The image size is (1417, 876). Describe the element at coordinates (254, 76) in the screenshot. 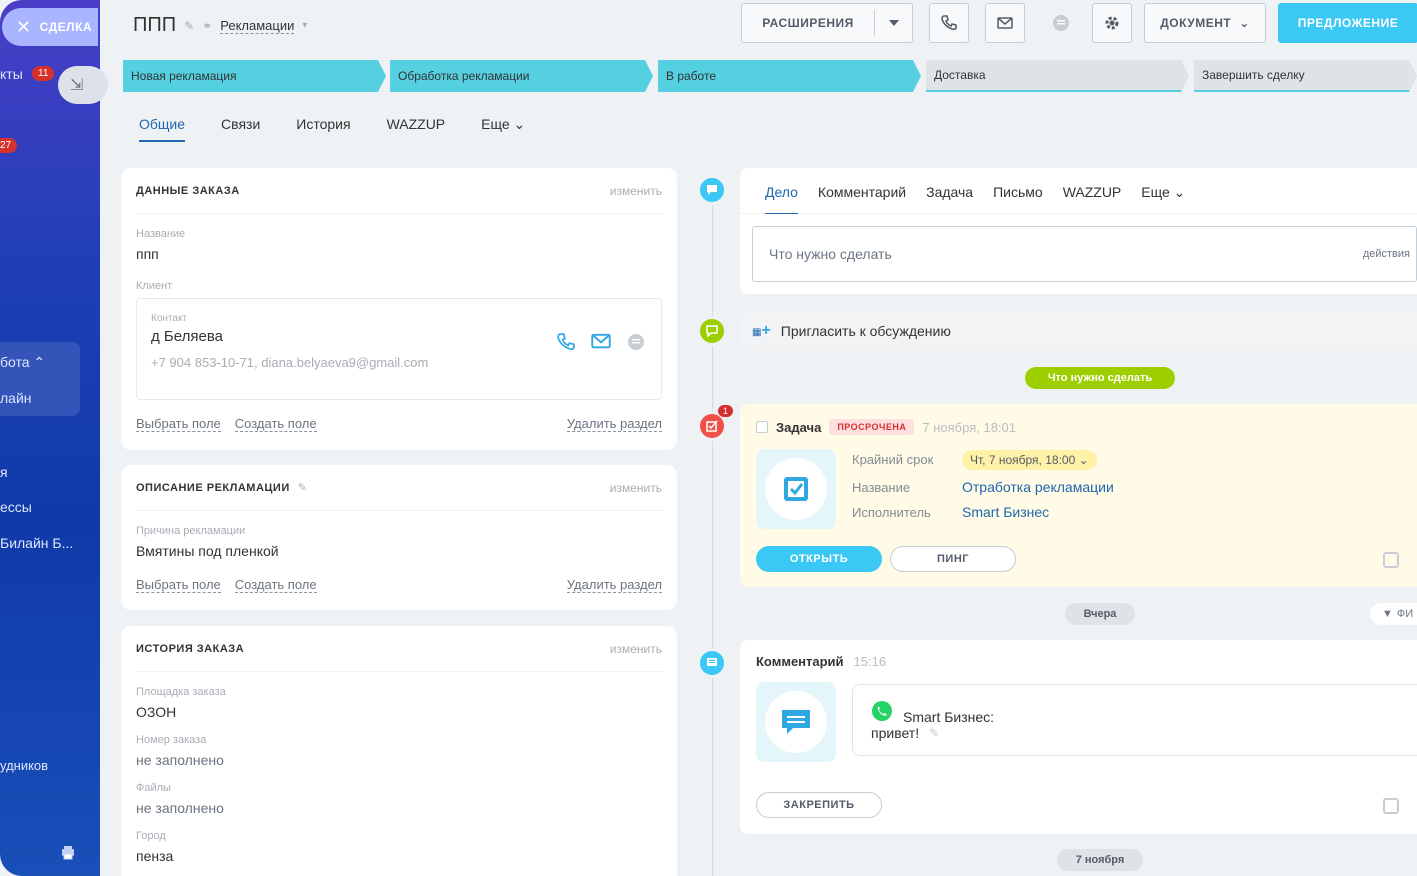

I see `stage-new-claim: Новая рекламация` at that location.